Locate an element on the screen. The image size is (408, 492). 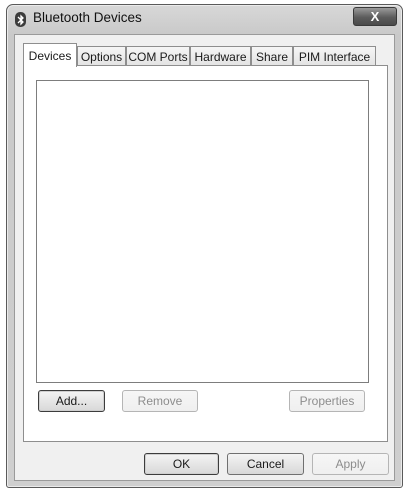
tab-label: Devices is located at coordinates (50, 55).